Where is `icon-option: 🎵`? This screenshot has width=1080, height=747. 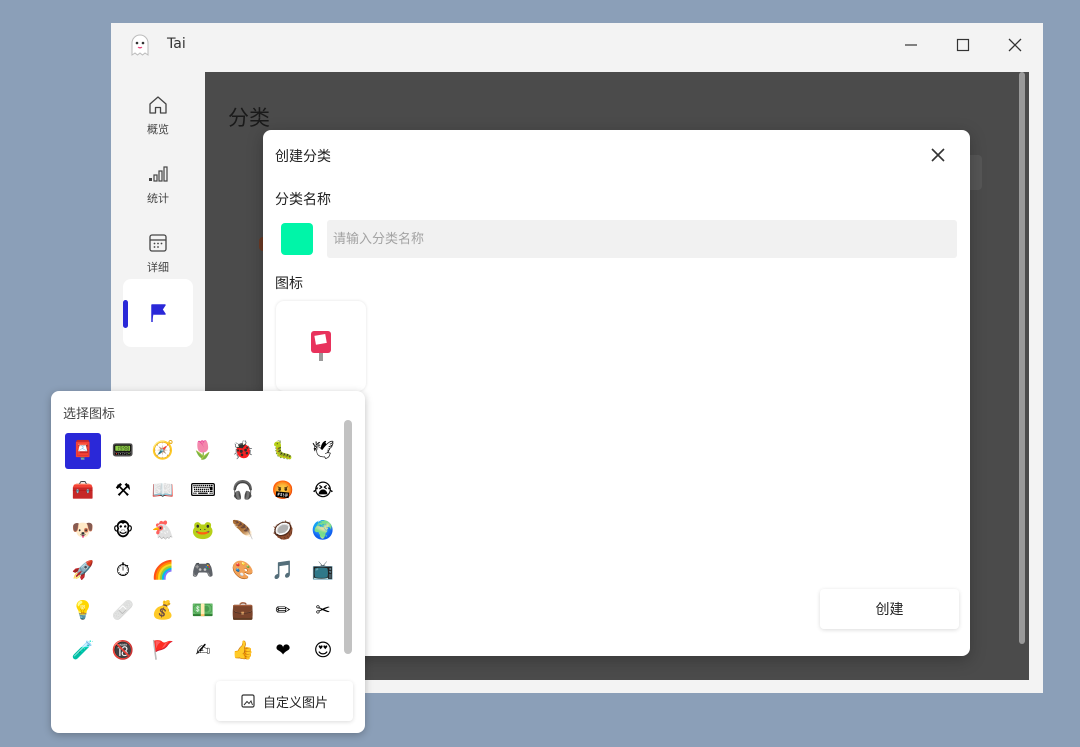 icon-option: 🎵 is located at coordinates (283, 571).